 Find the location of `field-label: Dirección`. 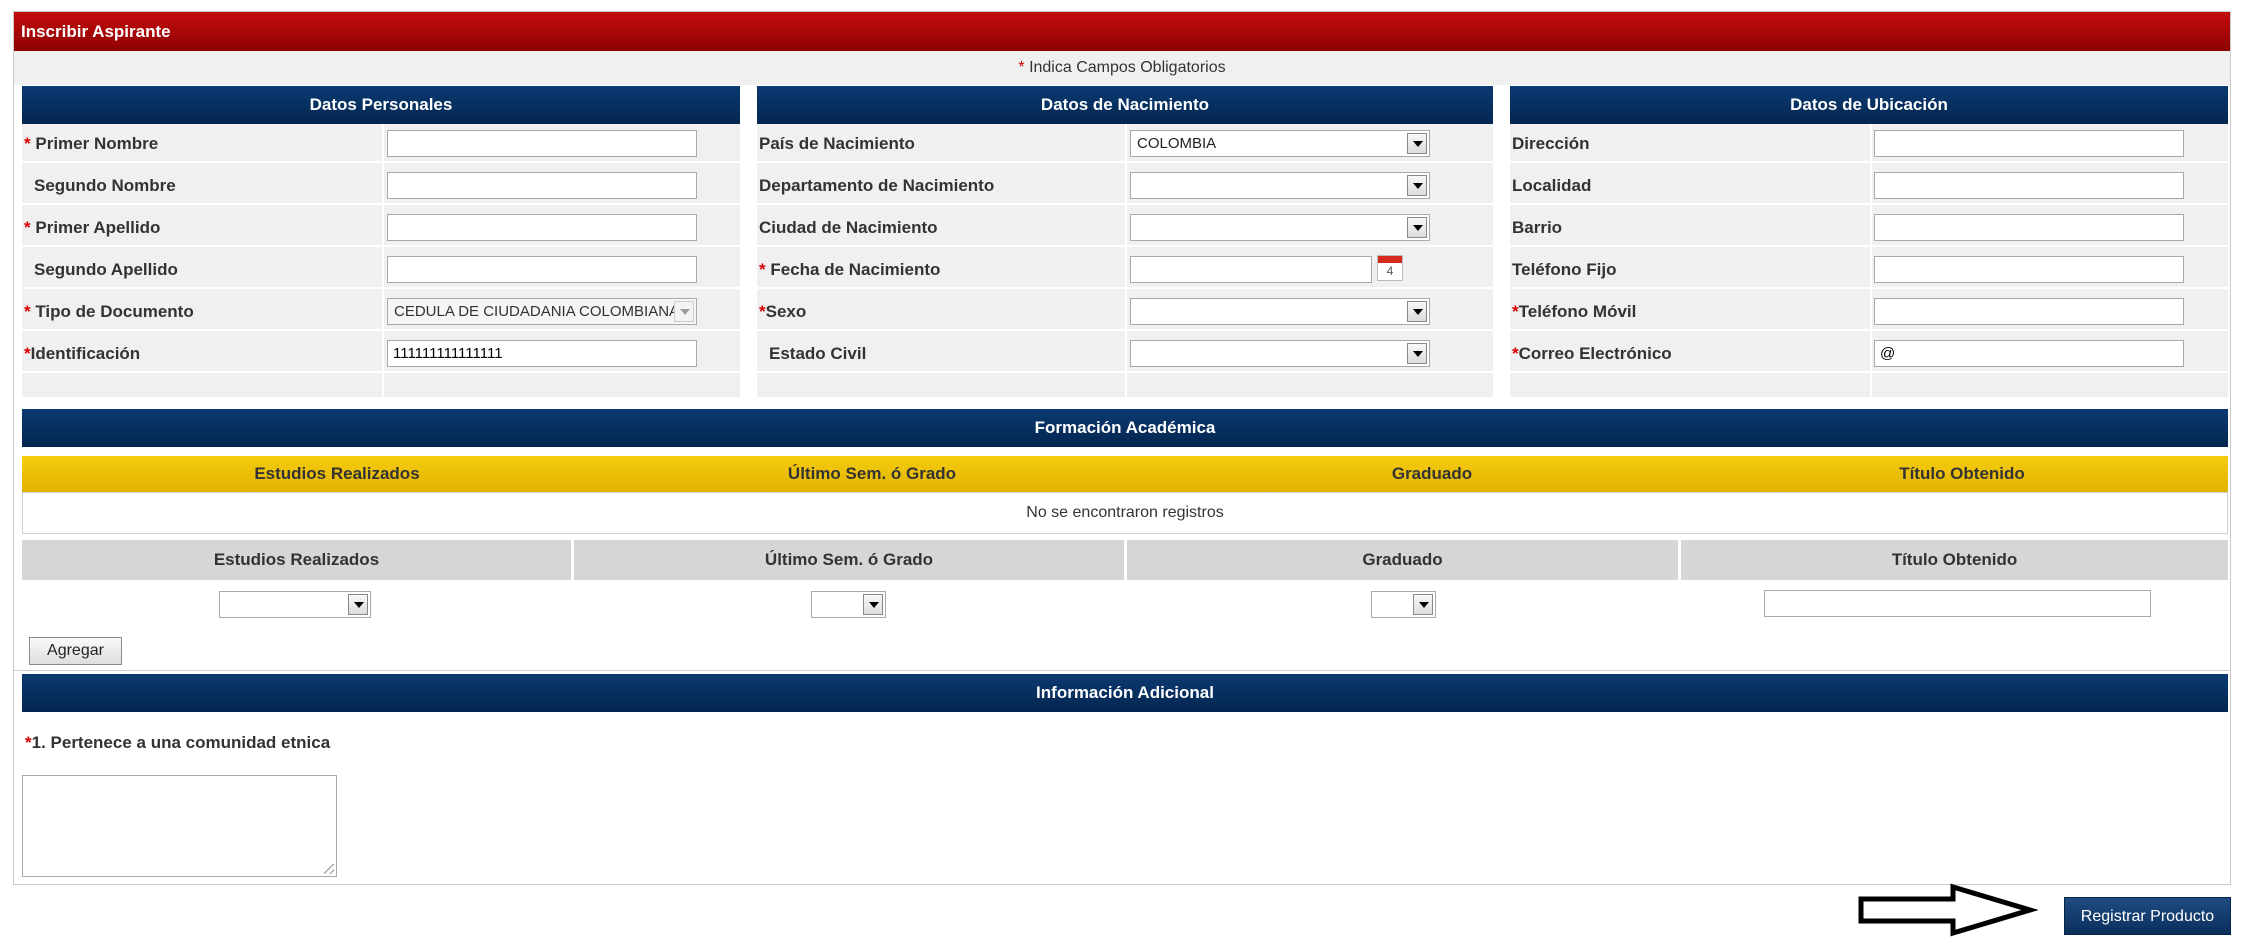

field-label: Dirección is located at coordinates (1551, 143).